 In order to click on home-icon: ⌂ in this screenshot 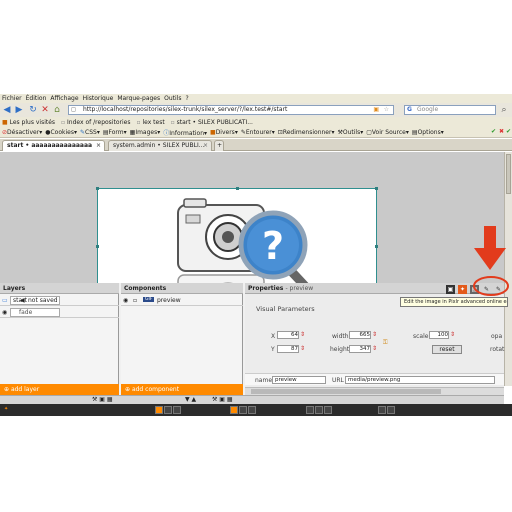, I will do `click(57, 110)`.